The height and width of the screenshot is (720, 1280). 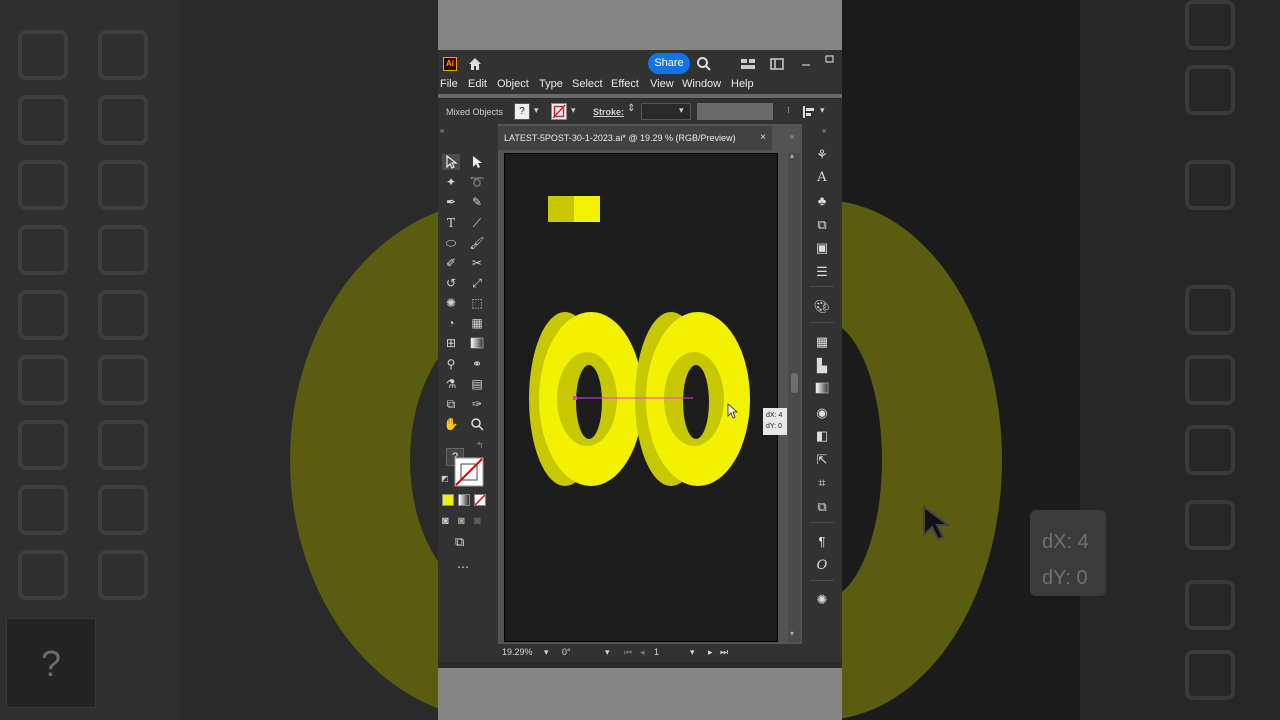 I want to click on scissors-tool-icon: ✂, so click(x=477, y=263).